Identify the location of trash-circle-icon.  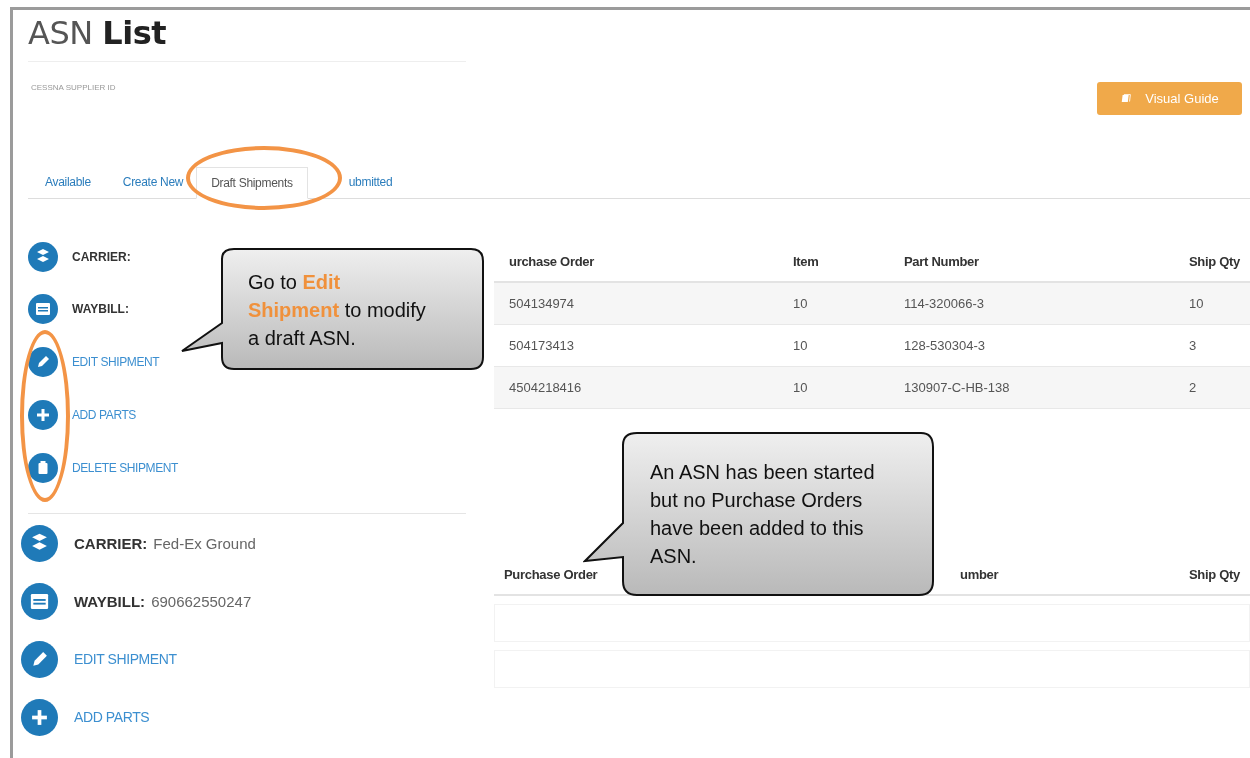
(43, 467).